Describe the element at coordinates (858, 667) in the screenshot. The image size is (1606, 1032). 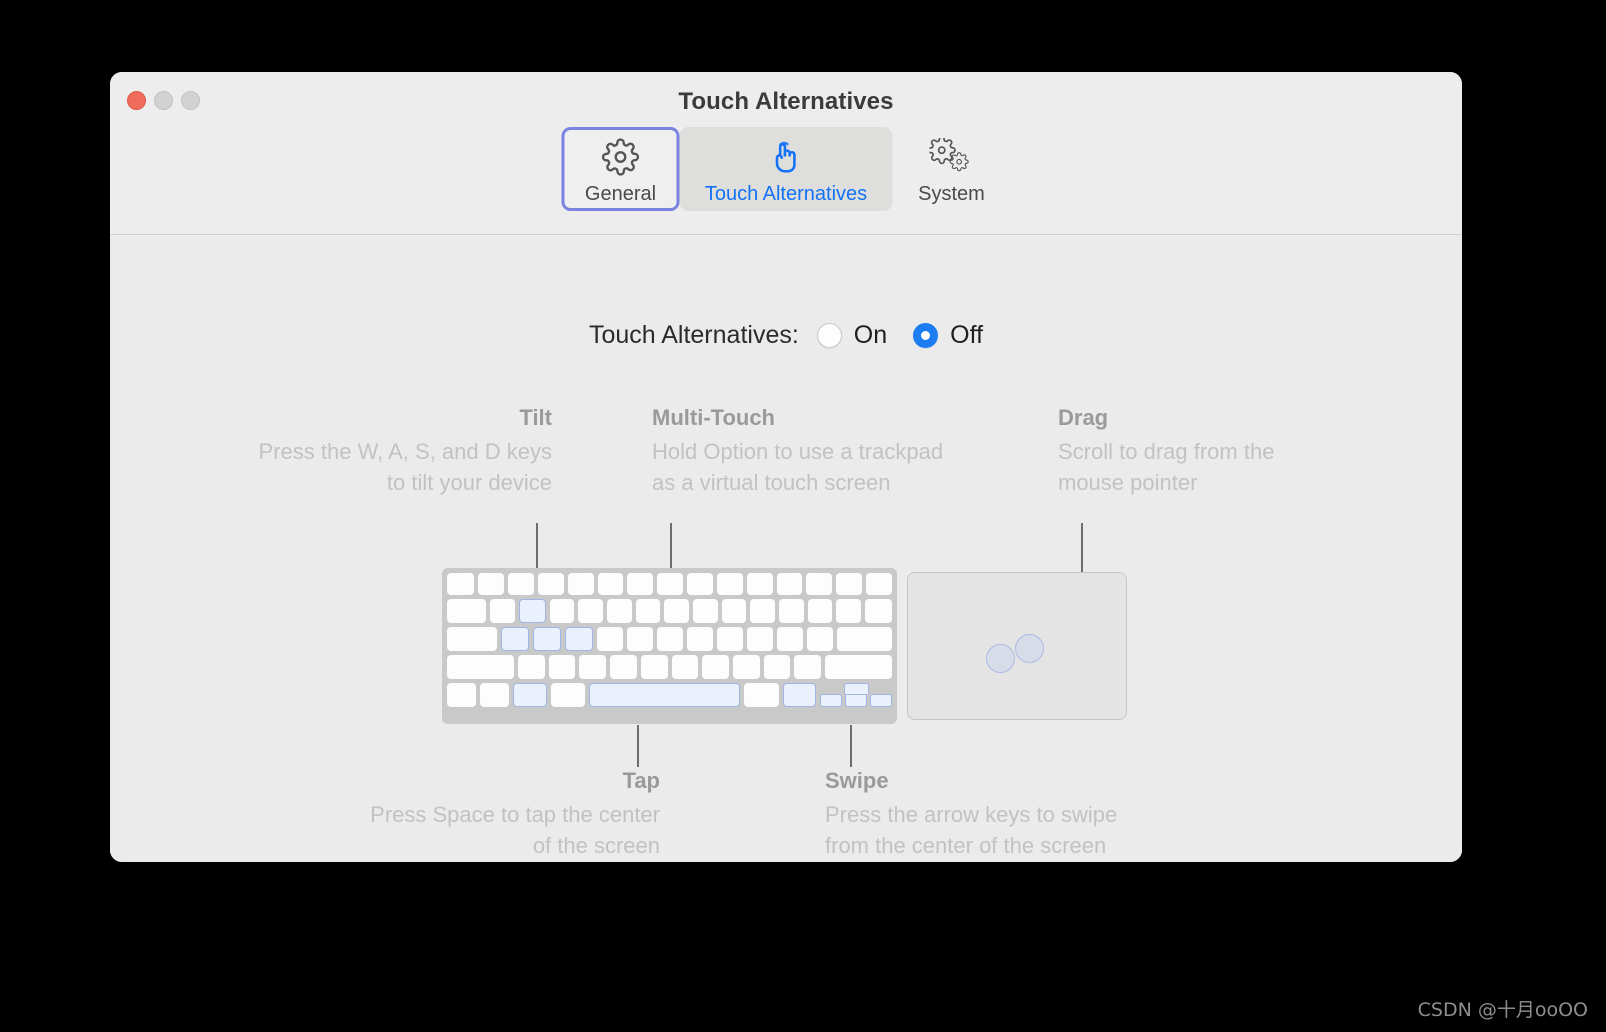
I see `key-shift-right` at that location.